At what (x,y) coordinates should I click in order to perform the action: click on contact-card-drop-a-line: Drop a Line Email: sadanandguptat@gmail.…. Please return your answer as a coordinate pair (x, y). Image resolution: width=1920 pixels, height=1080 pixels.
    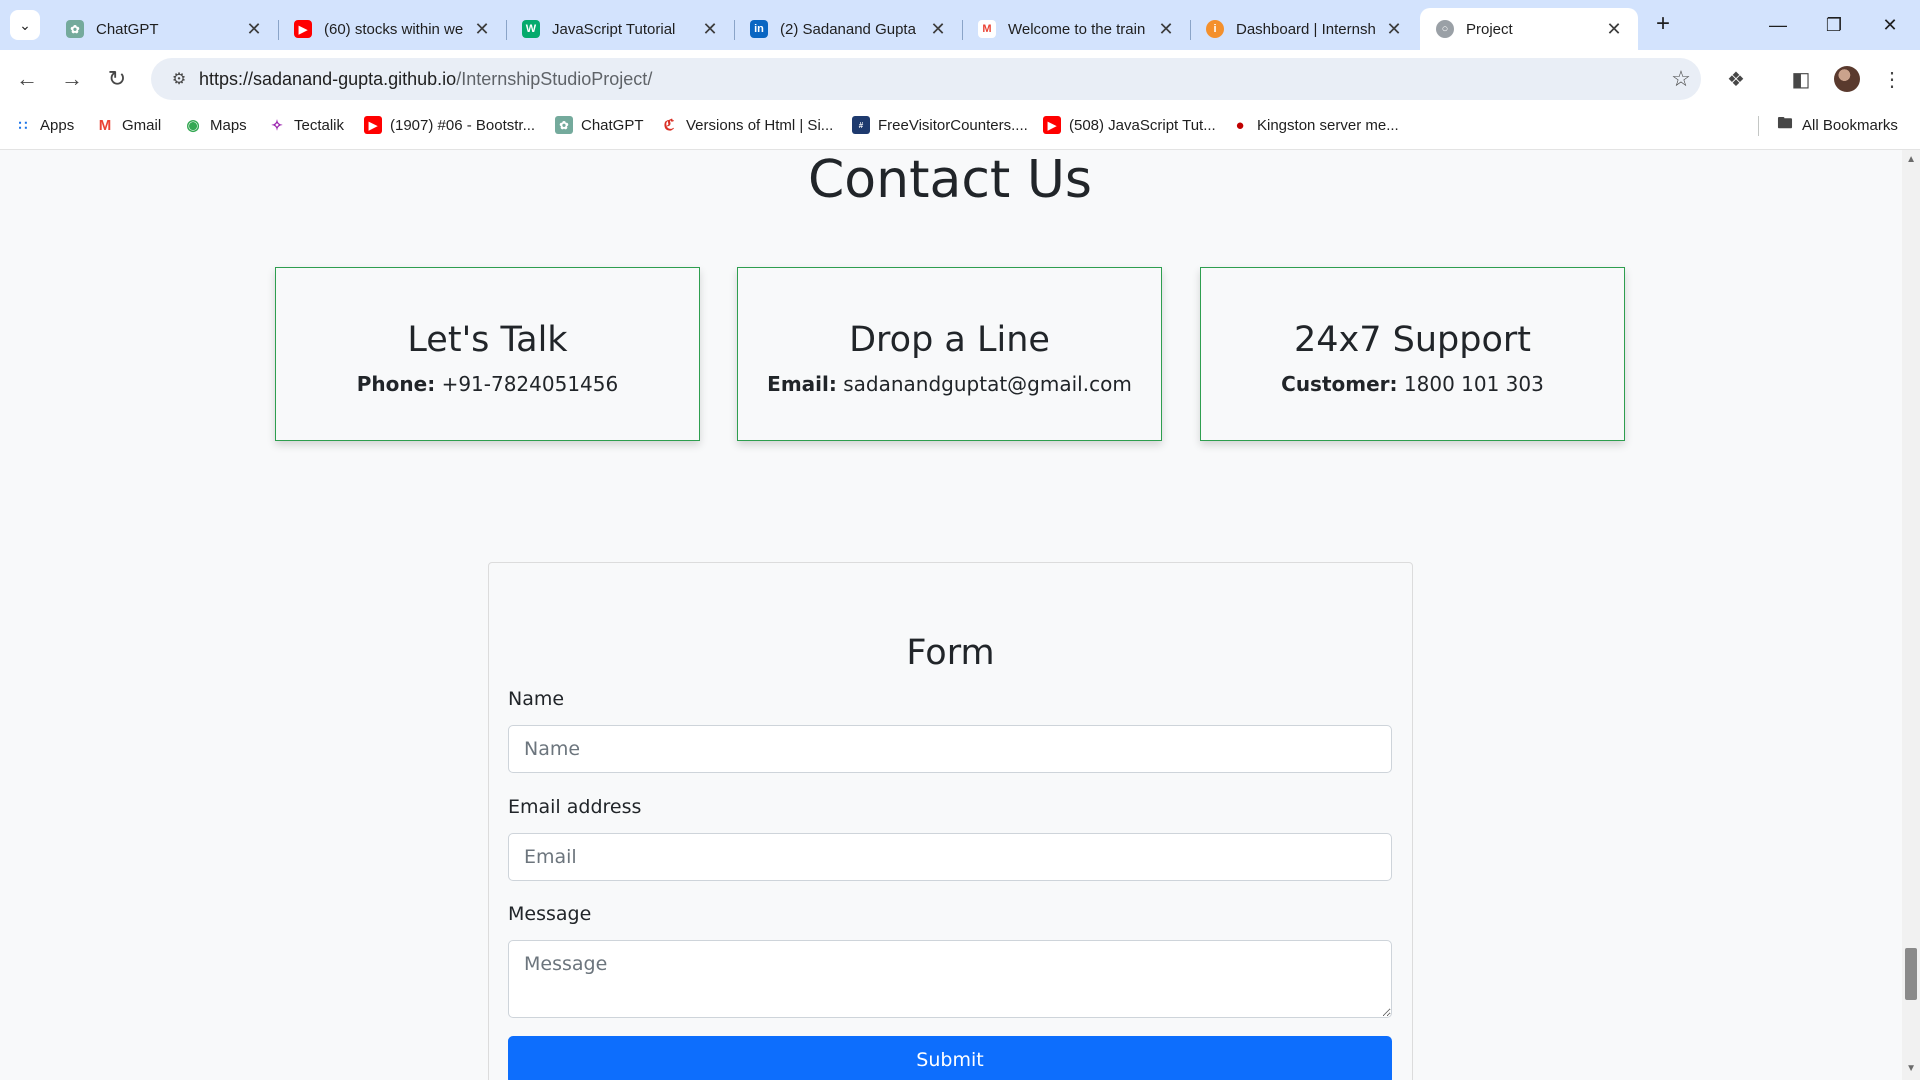
    Looking at the image, I should click on (949, 354).